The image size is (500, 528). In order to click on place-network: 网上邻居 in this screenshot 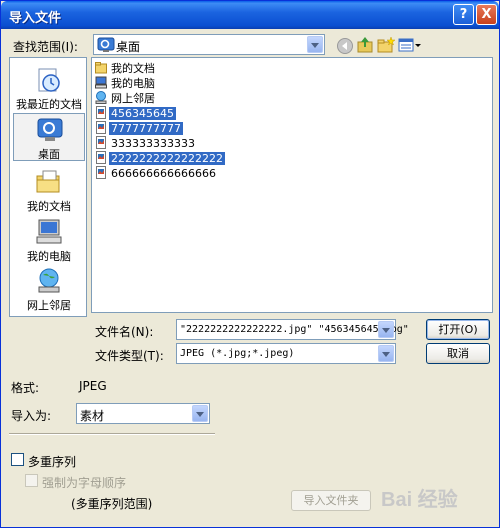, I will do `click(49, 289)`.